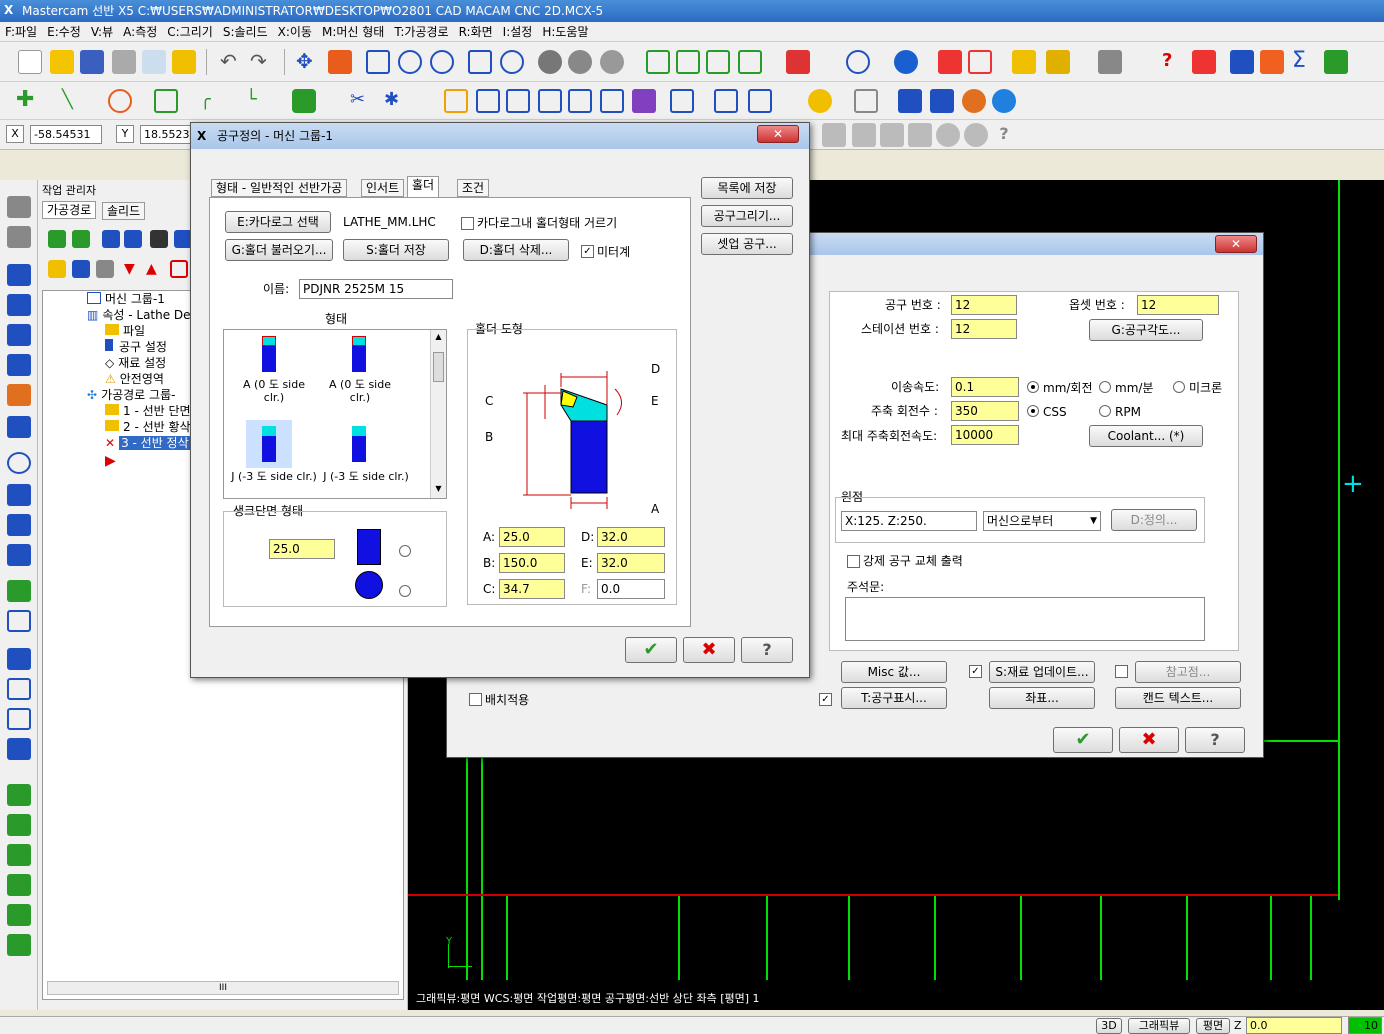  I want to click on xform-mirror-icon, so click(488, 101).